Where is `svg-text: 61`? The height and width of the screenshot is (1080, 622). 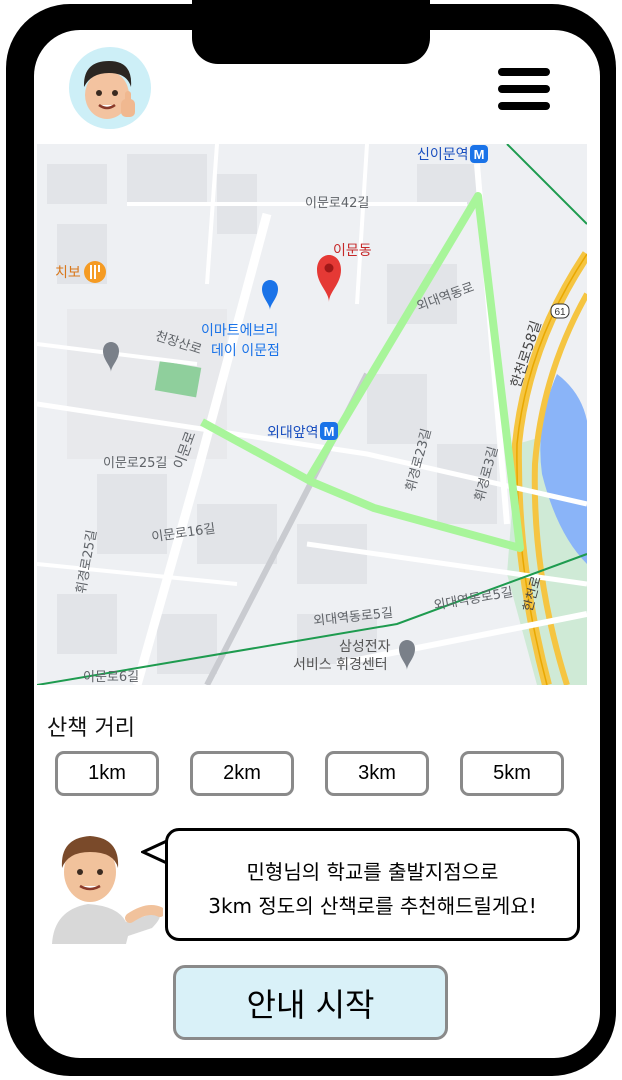
svg-text: 61 is located at coordinates (560, 312).